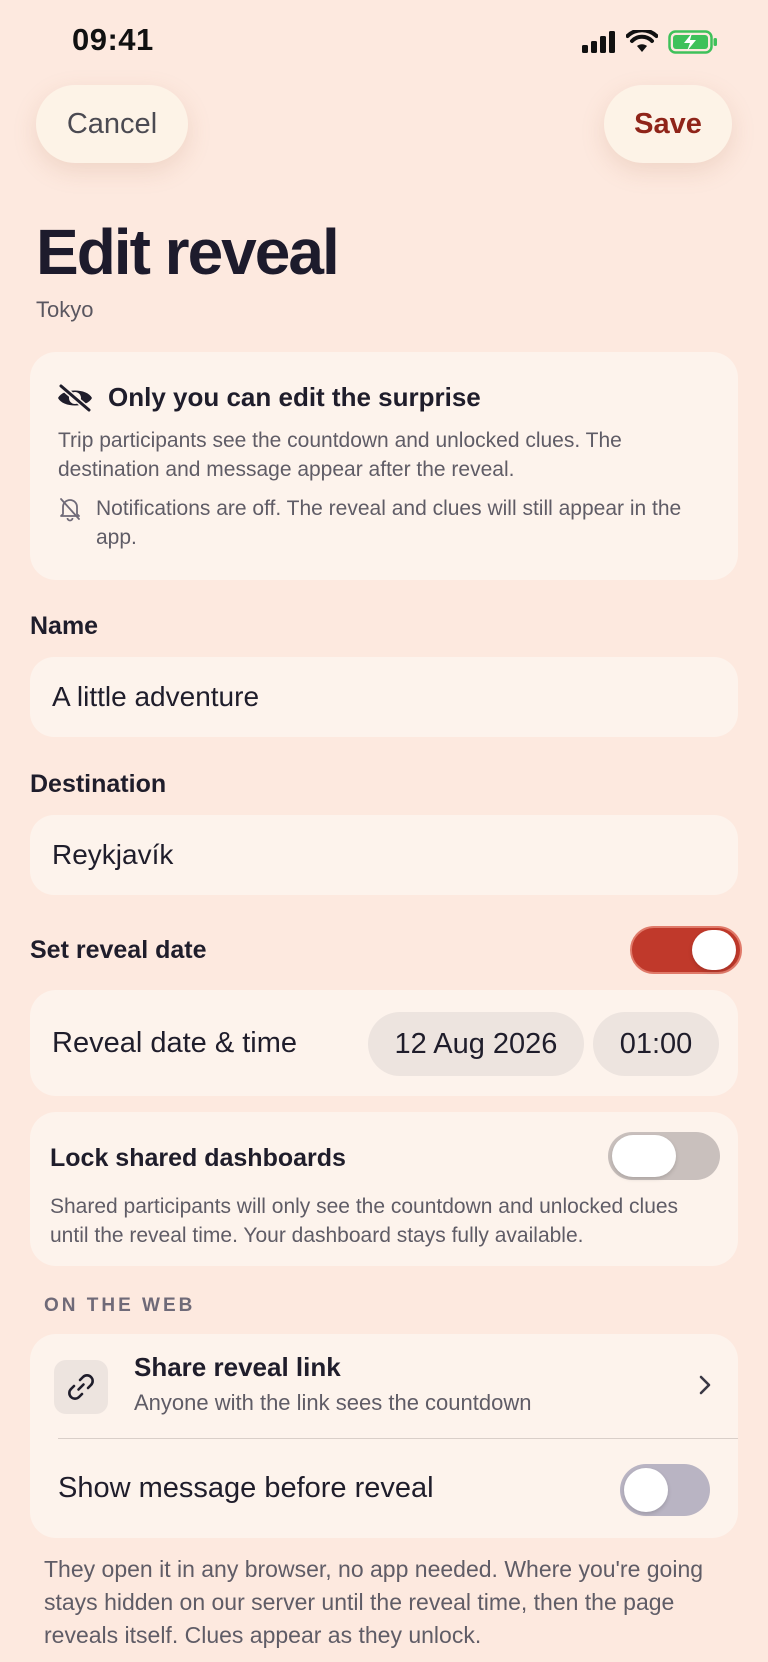 This screenshot has width=768, height=1662. I want to click on link-icon, so click(81, 1387).